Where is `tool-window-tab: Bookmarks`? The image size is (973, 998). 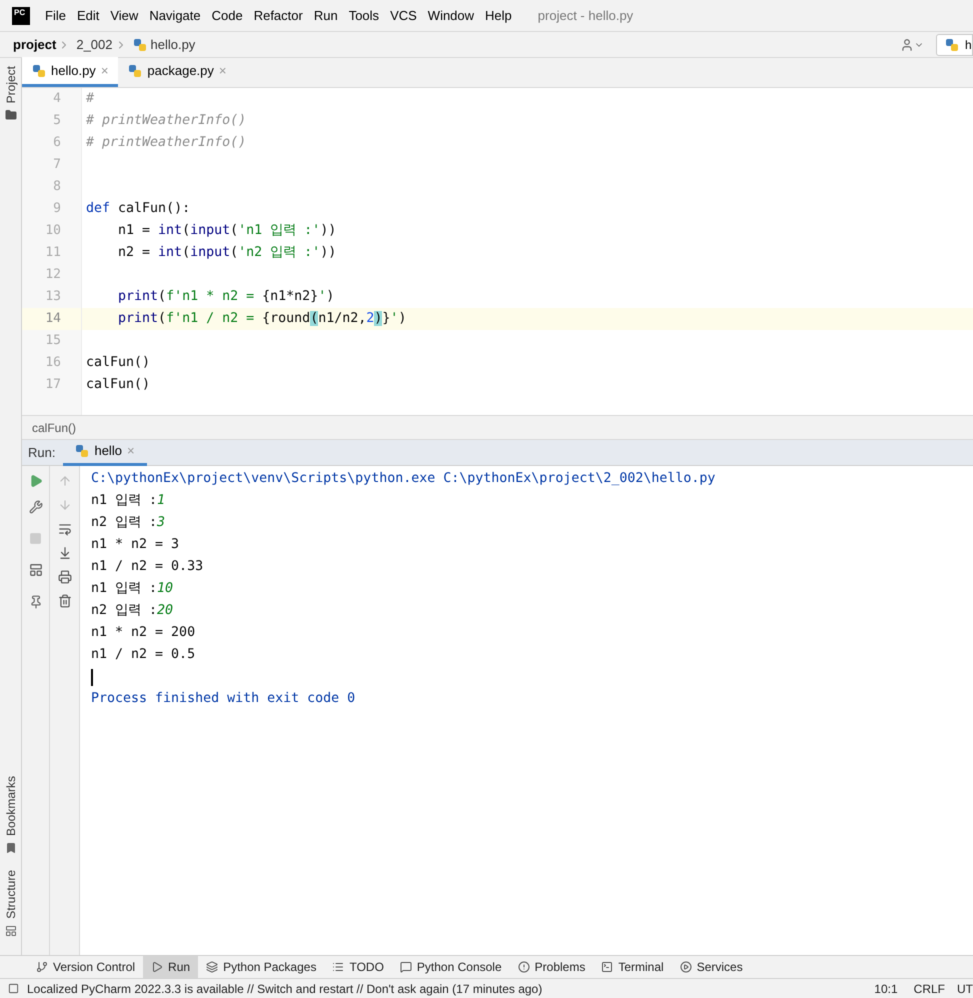 tool-window-tab: Bookmarks is located at coordinates (11, 806).